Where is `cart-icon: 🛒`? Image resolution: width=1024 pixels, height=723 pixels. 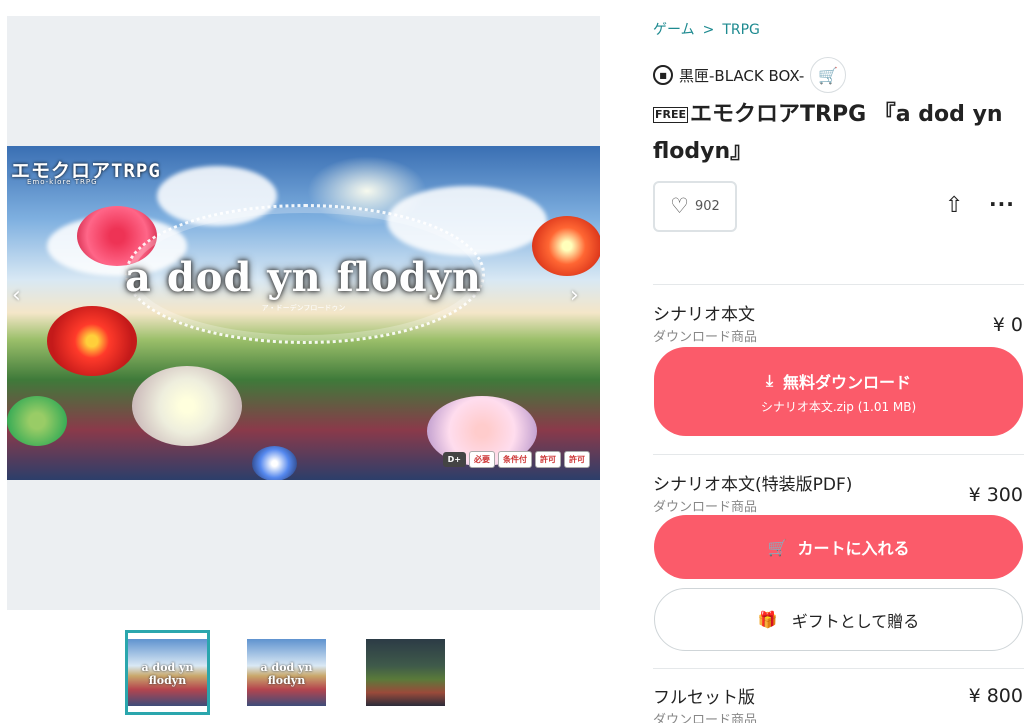
cart-icon: 🛒 is located at coordinates (777, 547).